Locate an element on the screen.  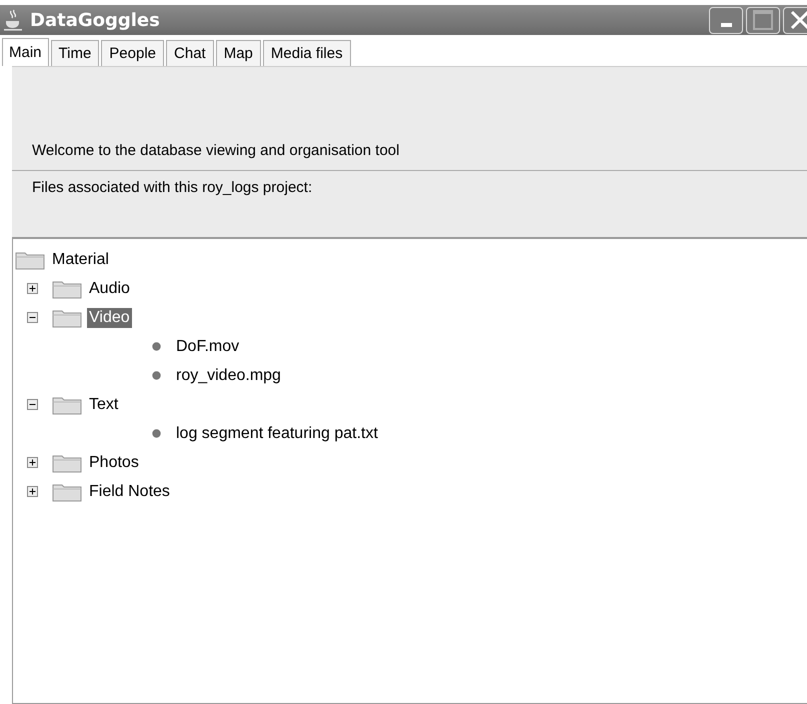
window-title: DataGoggles is located at coordinates (95, 20).